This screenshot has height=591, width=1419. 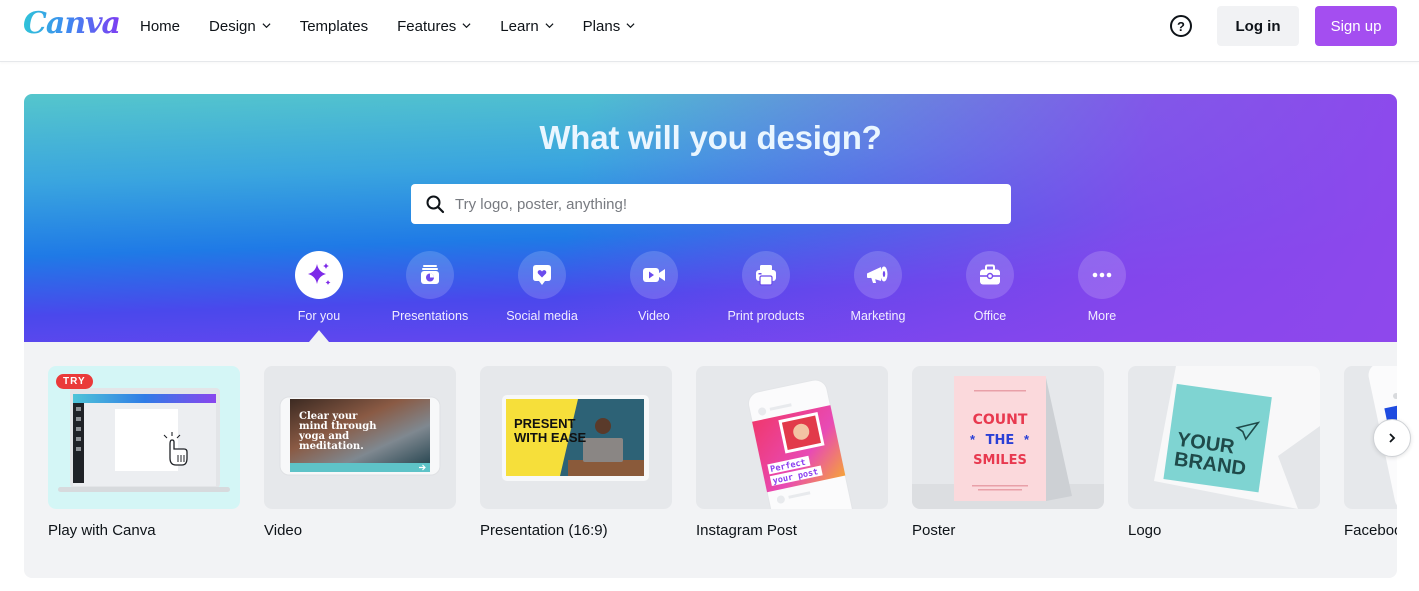 I want to click on poster-thumbnail-illustration: THE COUNT SMILES * *, so click(x=1008, y=442).